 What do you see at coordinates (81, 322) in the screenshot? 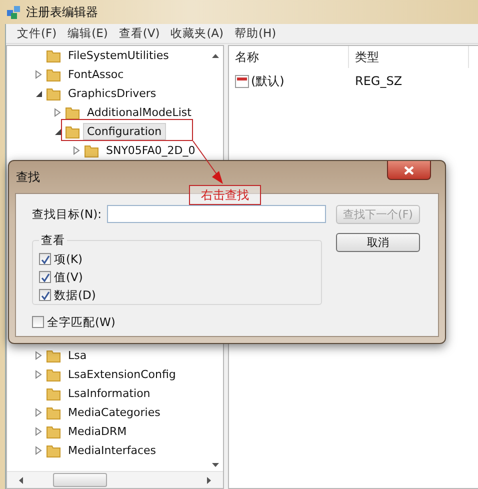
I see `checkbox-label: 全字匹配(W)` at bounding box center [81, 322].